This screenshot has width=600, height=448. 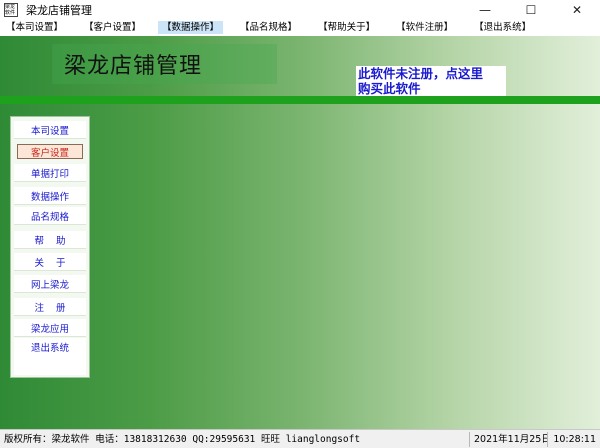 I want to click on close-icon: ✕, so click(x=577, y=10).